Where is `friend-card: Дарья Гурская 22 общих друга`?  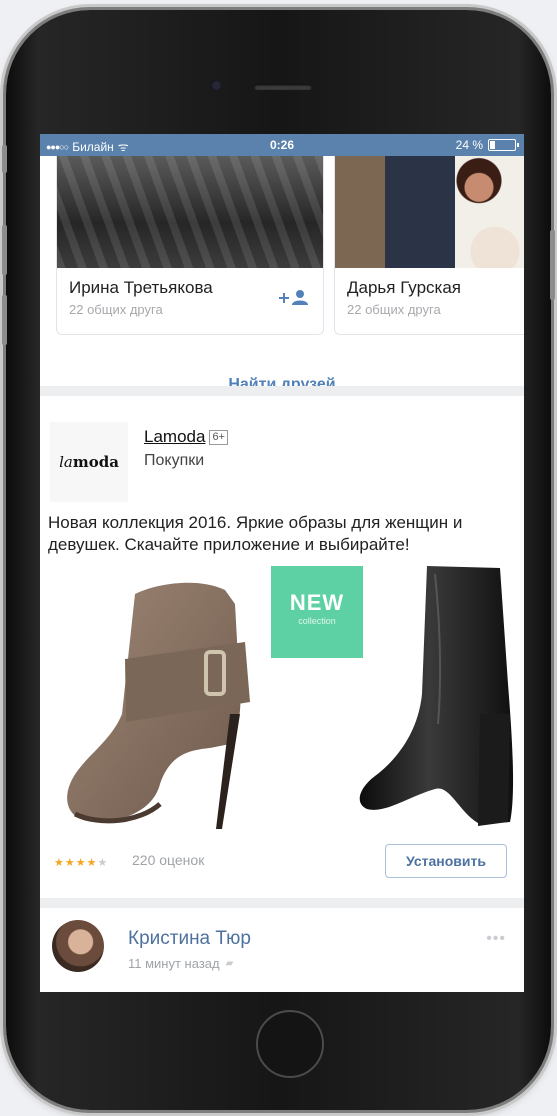
friend-card: Дарья Гурская 22 общих друга is located at coordinates (429, 245).